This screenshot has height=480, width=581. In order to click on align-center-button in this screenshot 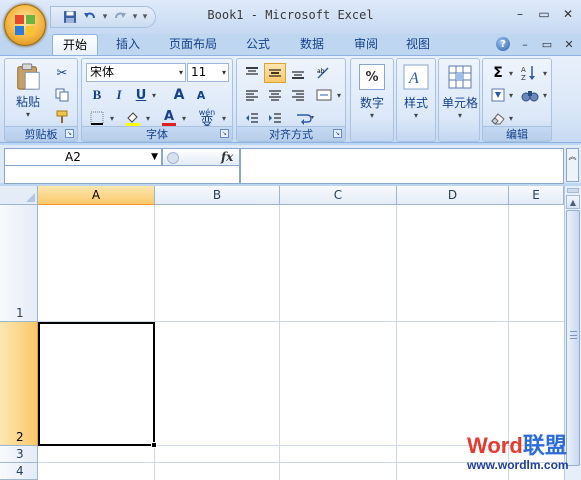, I will do `click(275, 95)`.